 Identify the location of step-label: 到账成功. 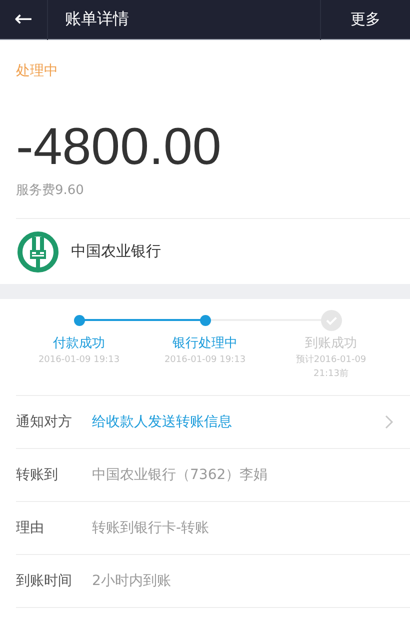
(331, 344).